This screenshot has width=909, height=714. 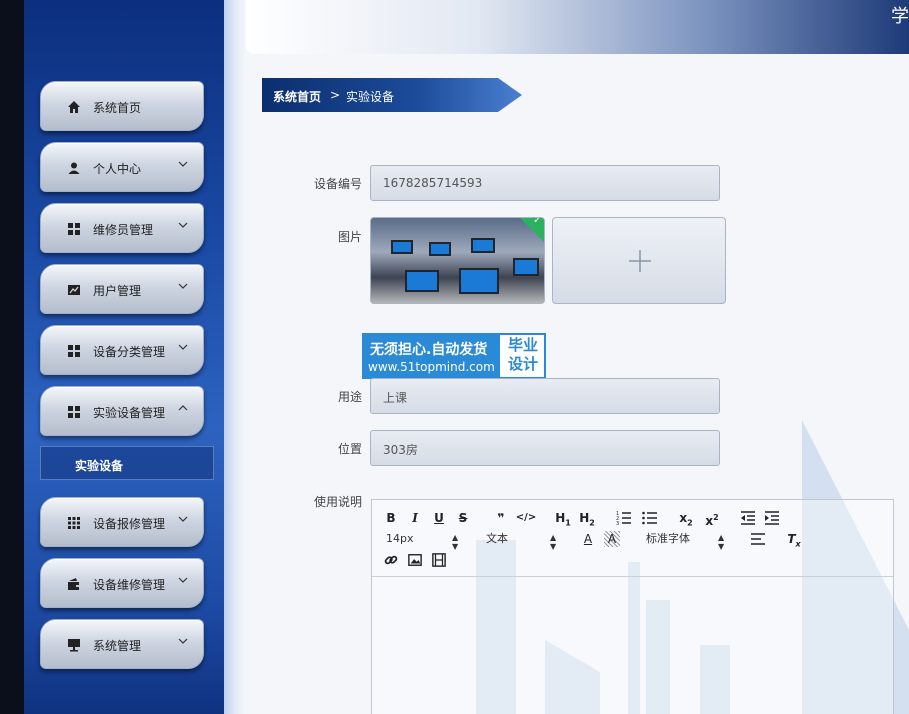 What do you see at coordinates (530, 229) in the screenshot?
I see `upload-success-badge: ✓` at bounding box center [530, 229].